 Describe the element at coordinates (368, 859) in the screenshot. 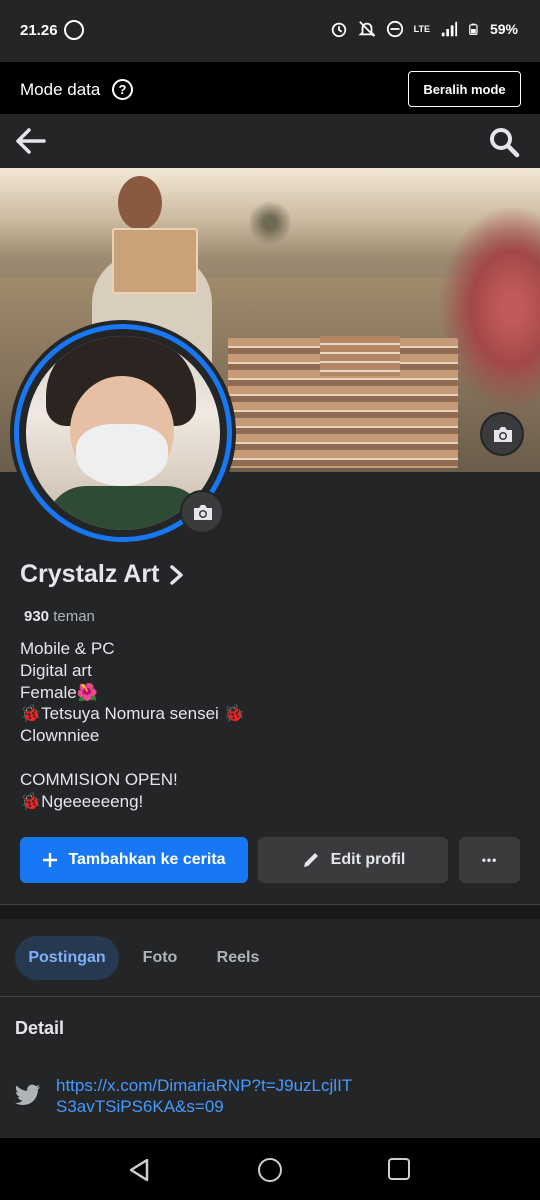

I see `edit-profile-label: Edit profil` at that location.